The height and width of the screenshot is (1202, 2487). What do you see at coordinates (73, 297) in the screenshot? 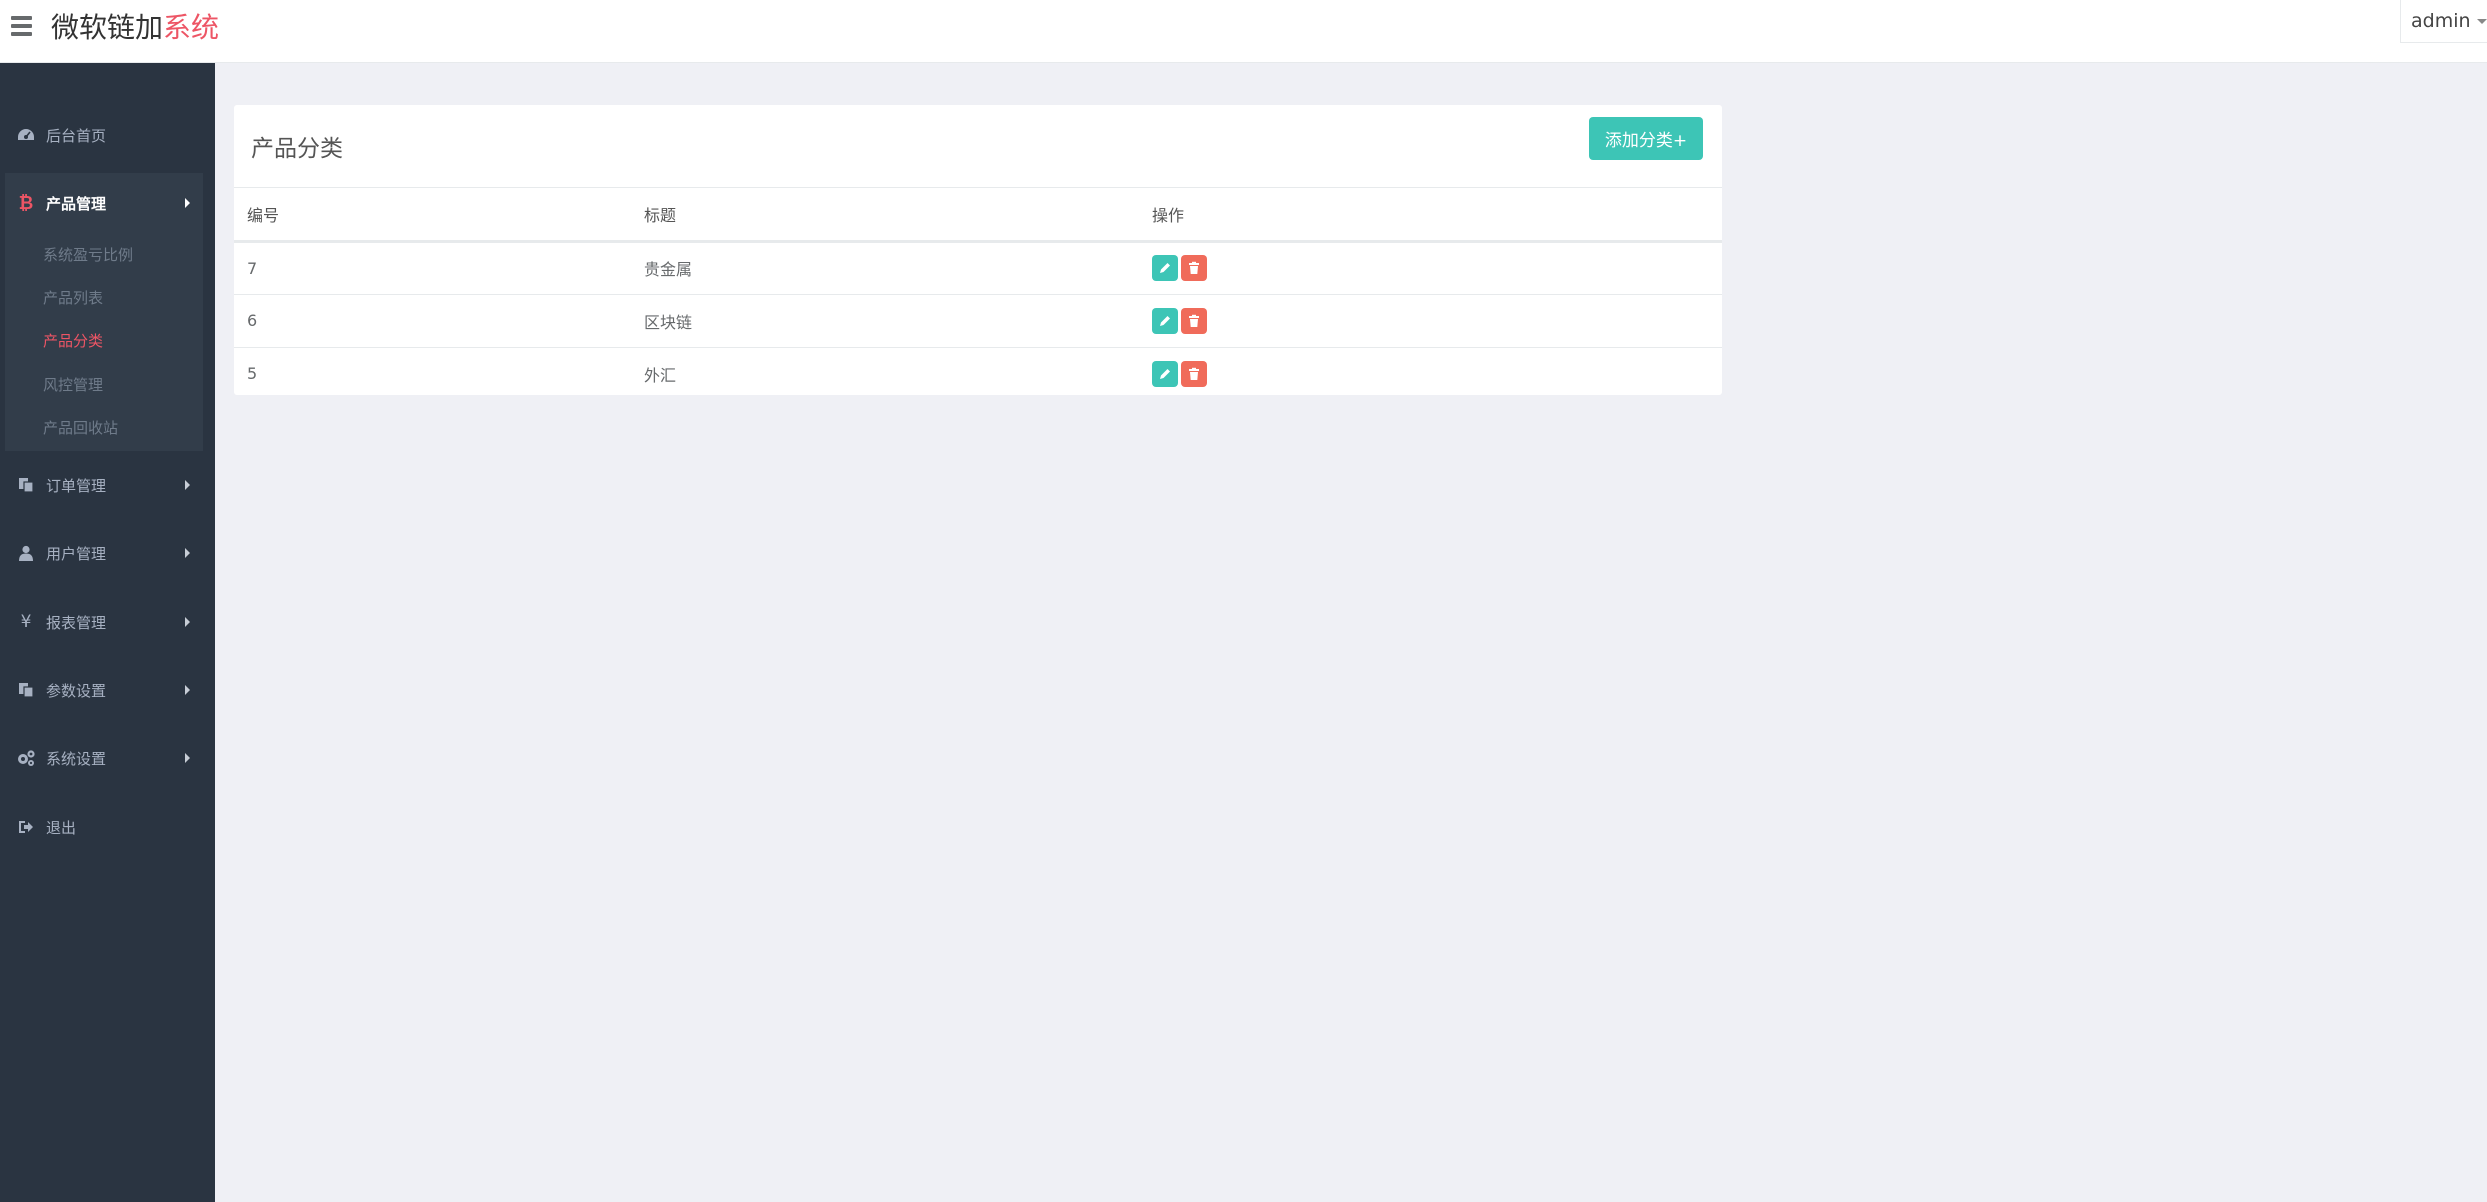
I see `sidebar-subitem-product-list: 产品列表` at bounding box center [73, 297].